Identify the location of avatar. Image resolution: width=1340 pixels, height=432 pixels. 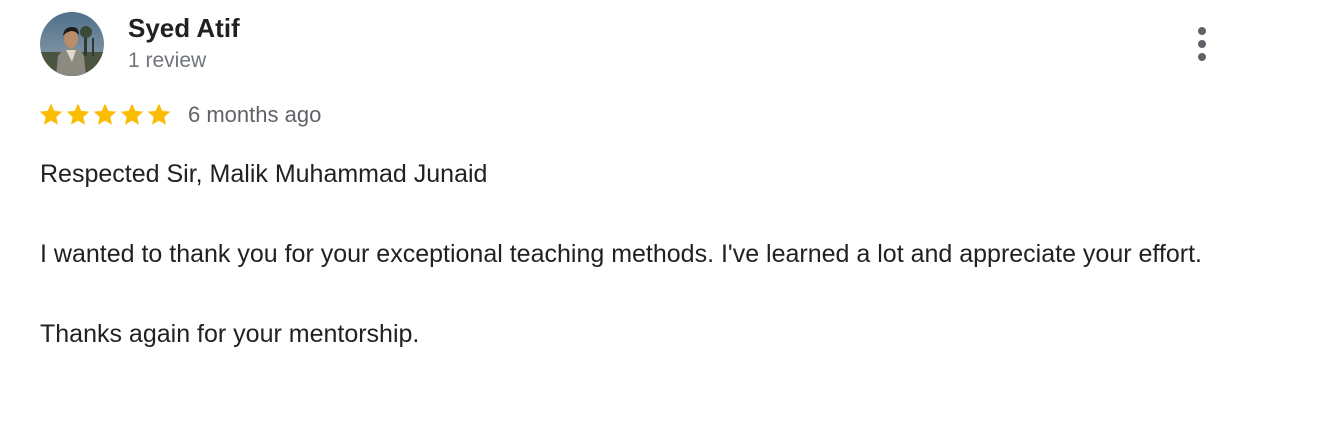
(72, 44).